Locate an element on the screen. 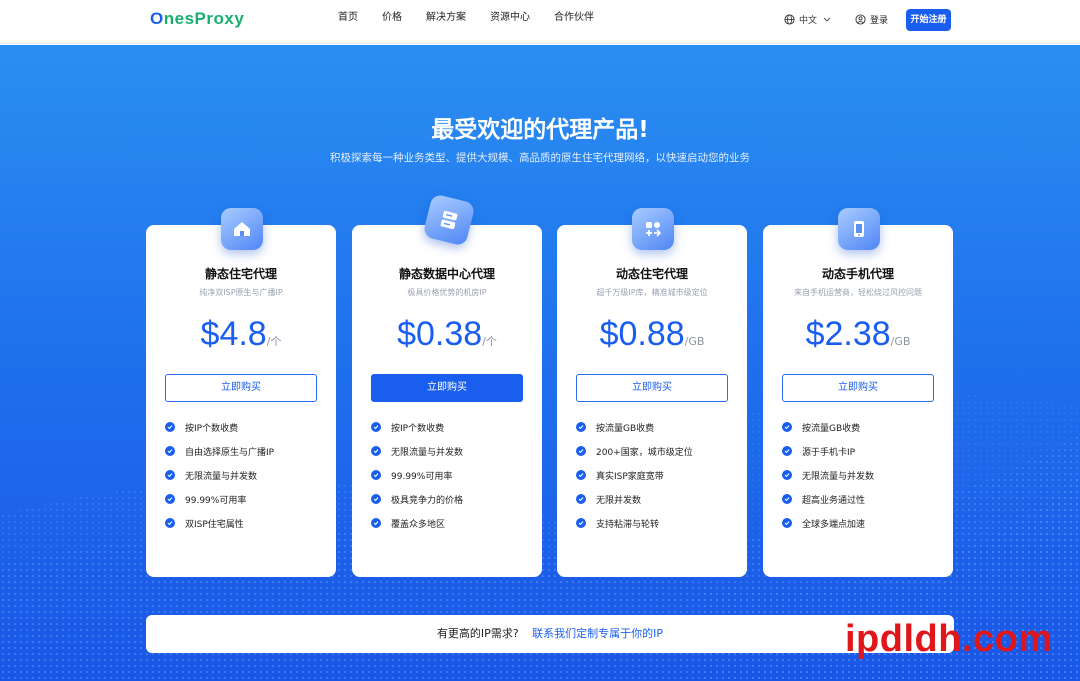 This screenshot has width=1080, height=681. feature-item: 极具竞争力的价格 is located at coordinates (417, 499).